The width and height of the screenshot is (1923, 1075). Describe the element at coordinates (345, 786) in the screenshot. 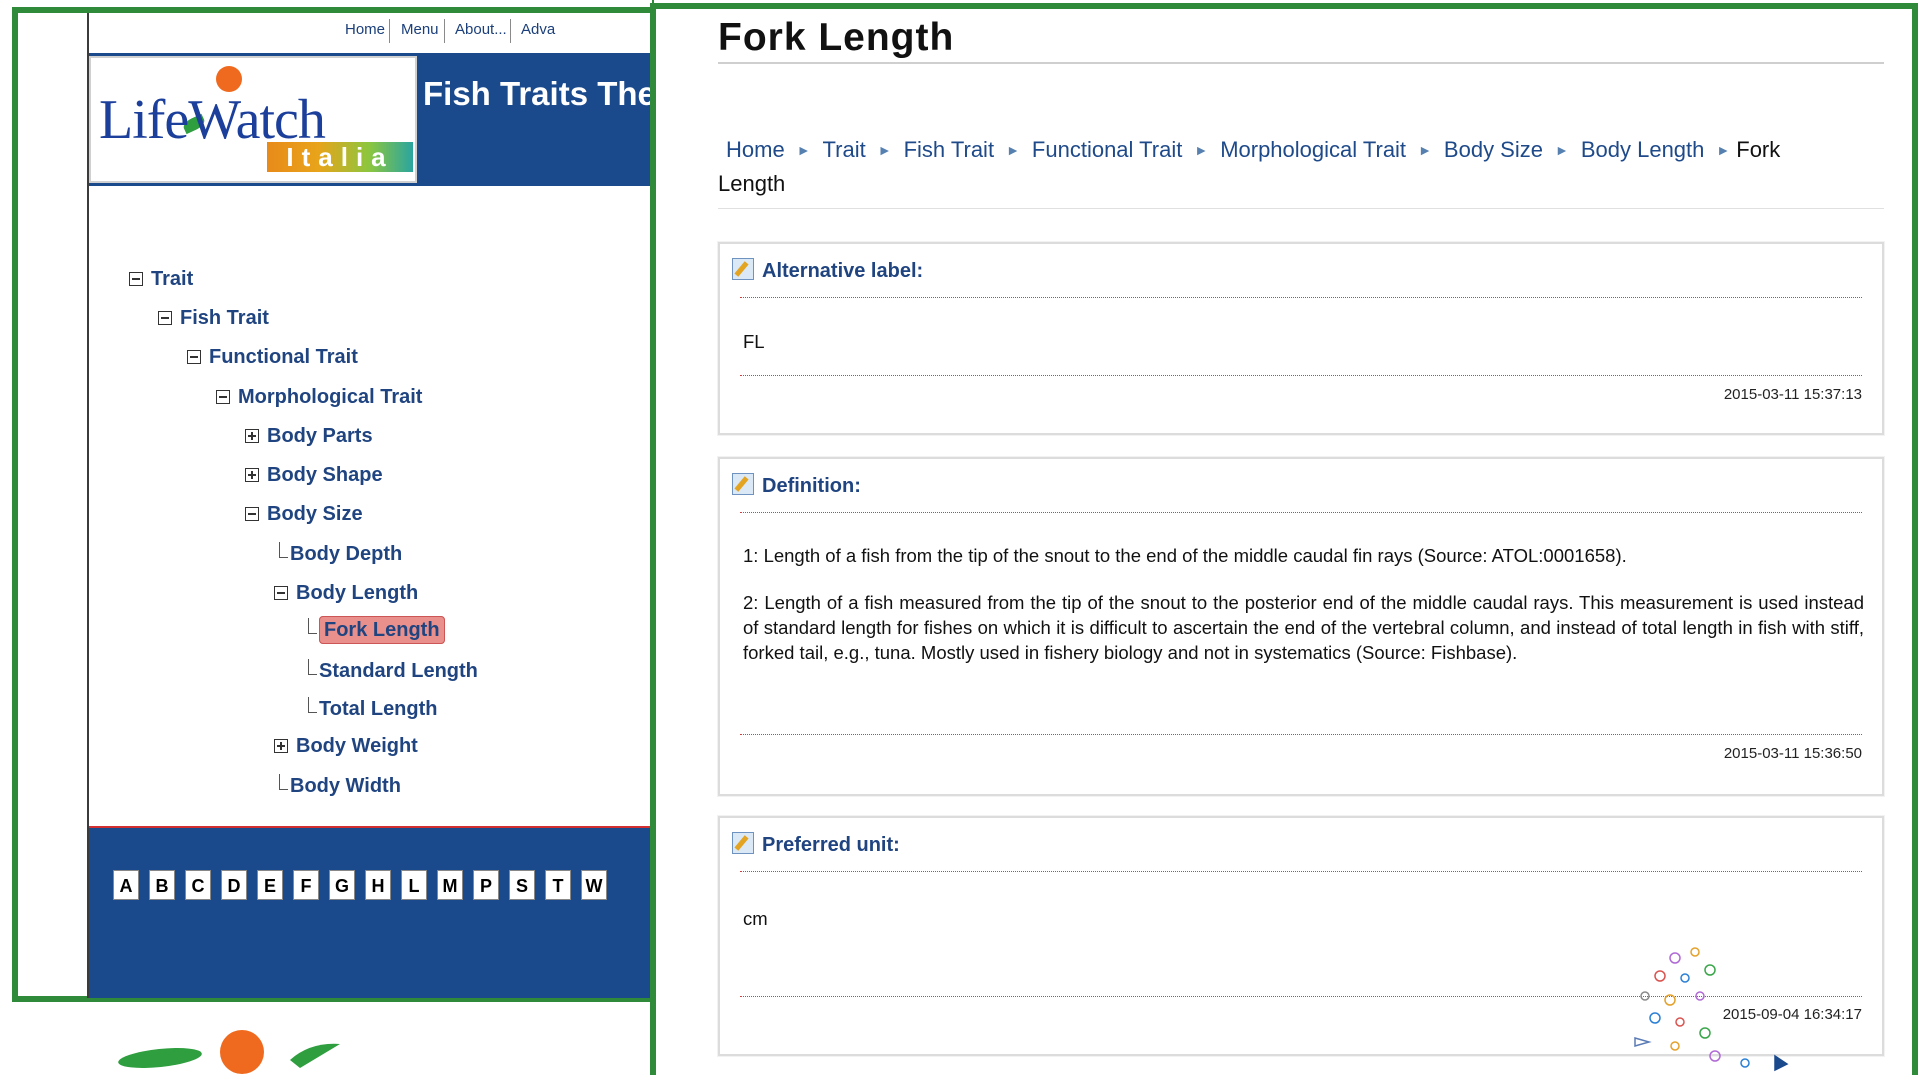

I see `tree-node-label: Body Width` at that location.